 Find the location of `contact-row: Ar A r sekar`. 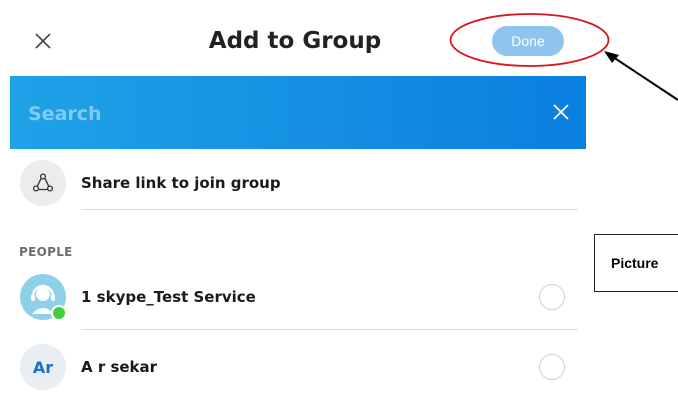

contact-row: Ar A r sekar is located at coordinates (300, 367).